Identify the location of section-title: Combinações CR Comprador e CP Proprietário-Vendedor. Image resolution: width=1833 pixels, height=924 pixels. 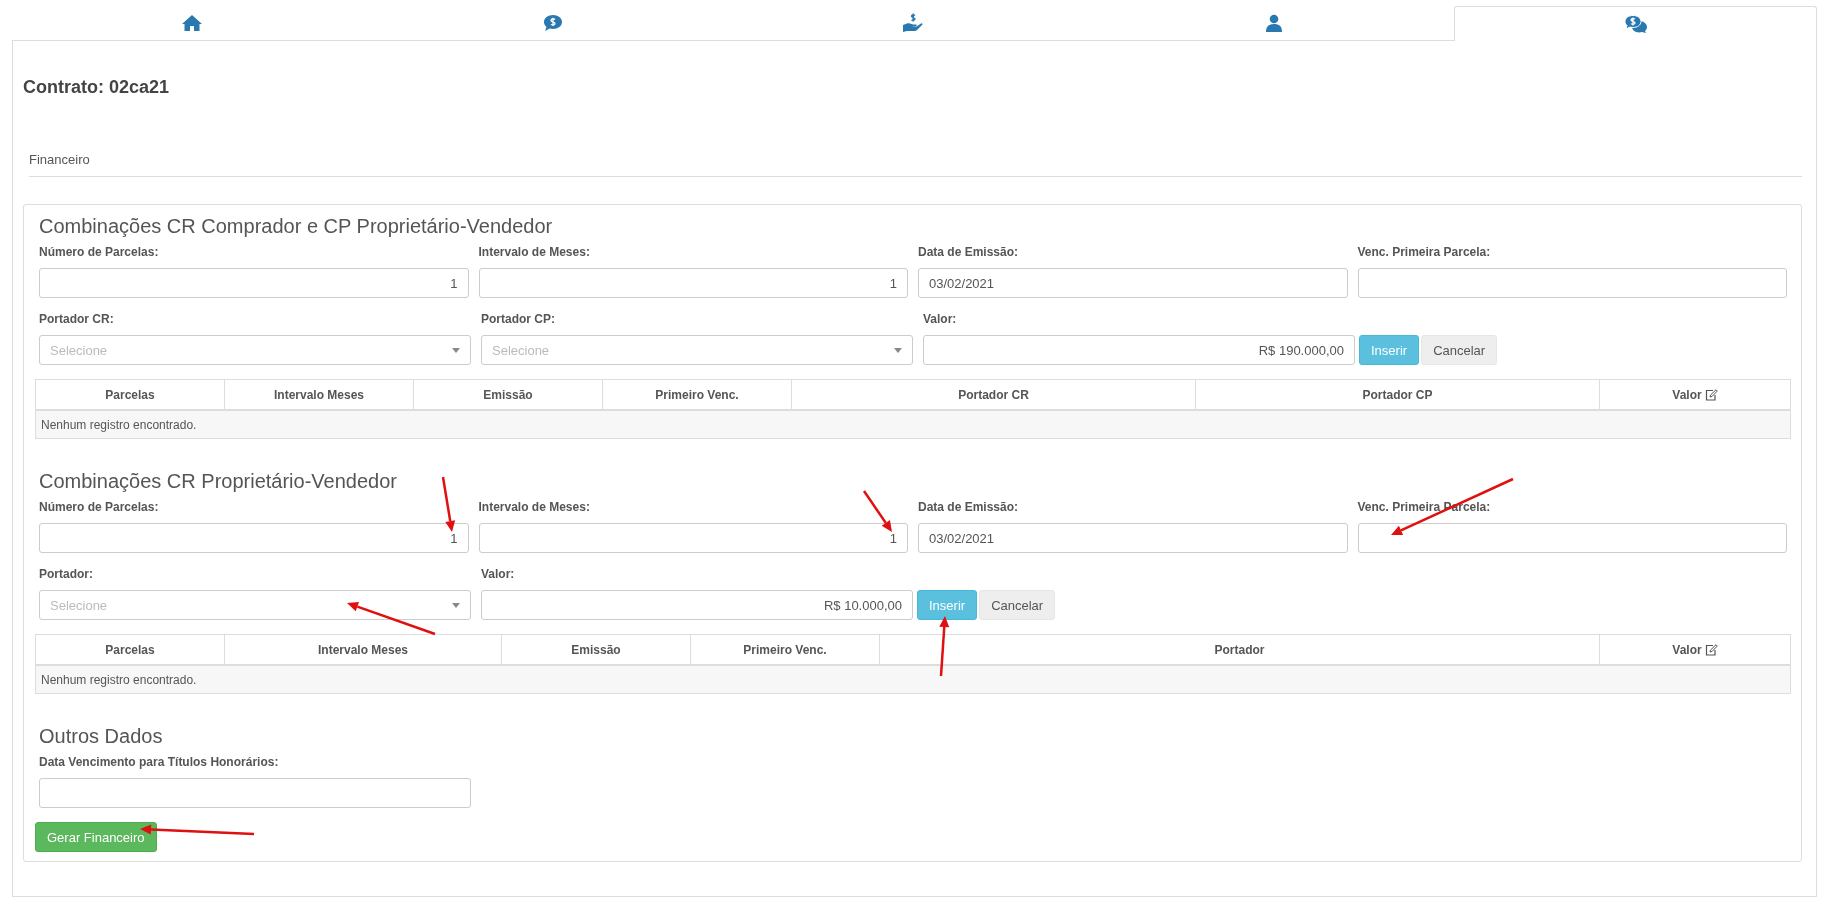
(296, 226).